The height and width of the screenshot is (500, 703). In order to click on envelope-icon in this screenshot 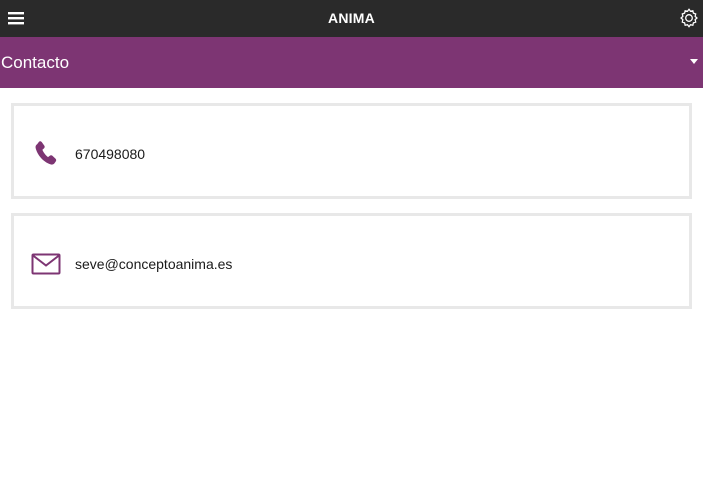, I will do `click(46, 264)`.